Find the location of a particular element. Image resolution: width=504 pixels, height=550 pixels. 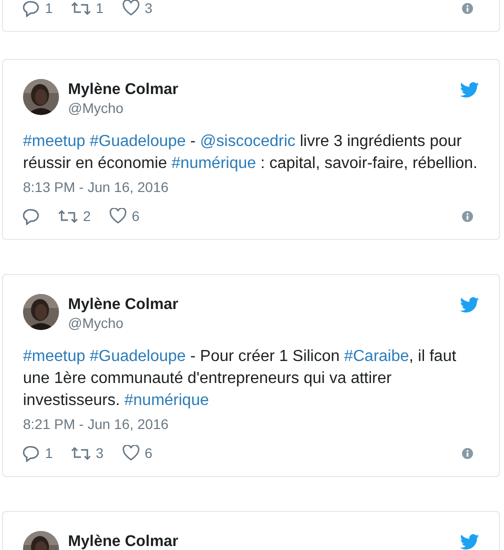

tweet-timestamp: 8:13 PM - Jun 16, 2016 is located at coordinates (251, 187).